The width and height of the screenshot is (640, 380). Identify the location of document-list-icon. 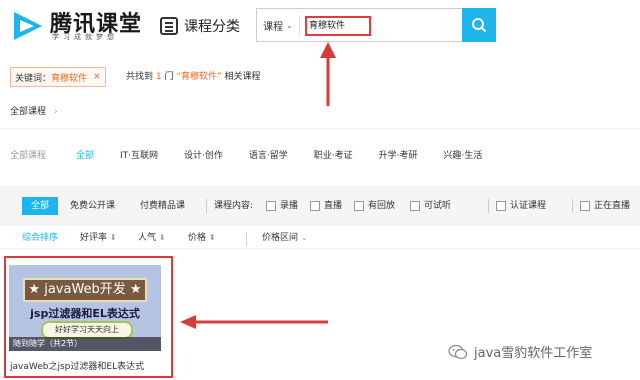
(169, 26).